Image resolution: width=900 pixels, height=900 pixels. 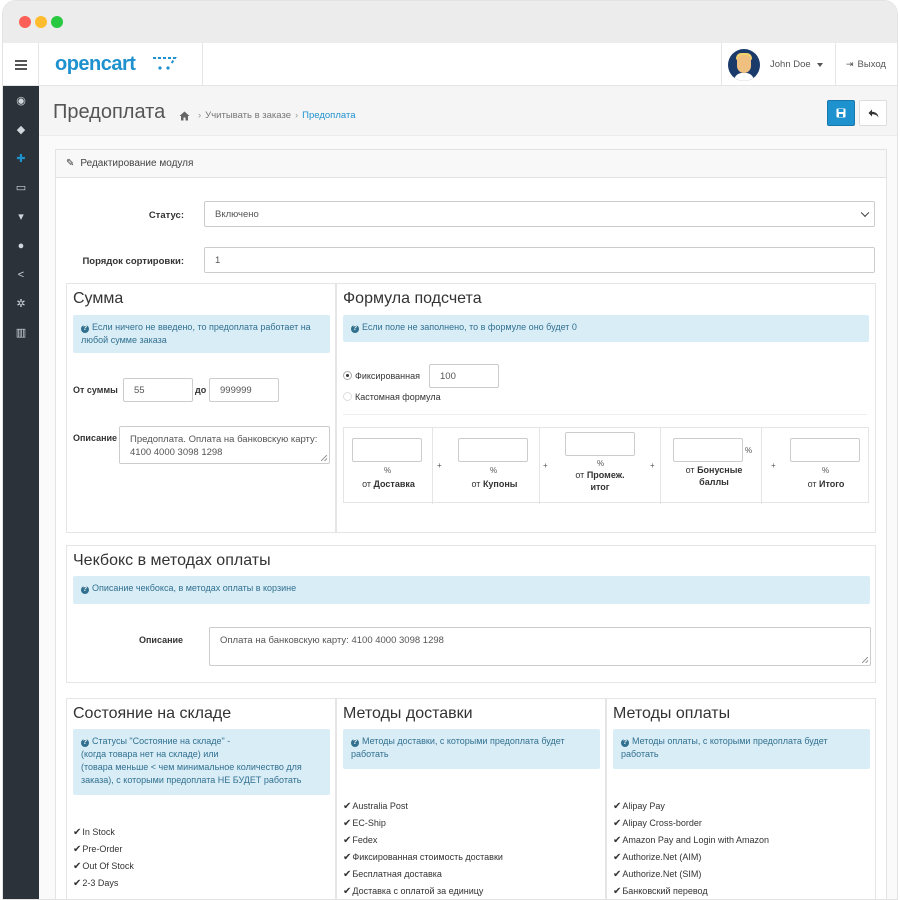 I want to click on cog-icon: ✲, so click(x=21, y=303).